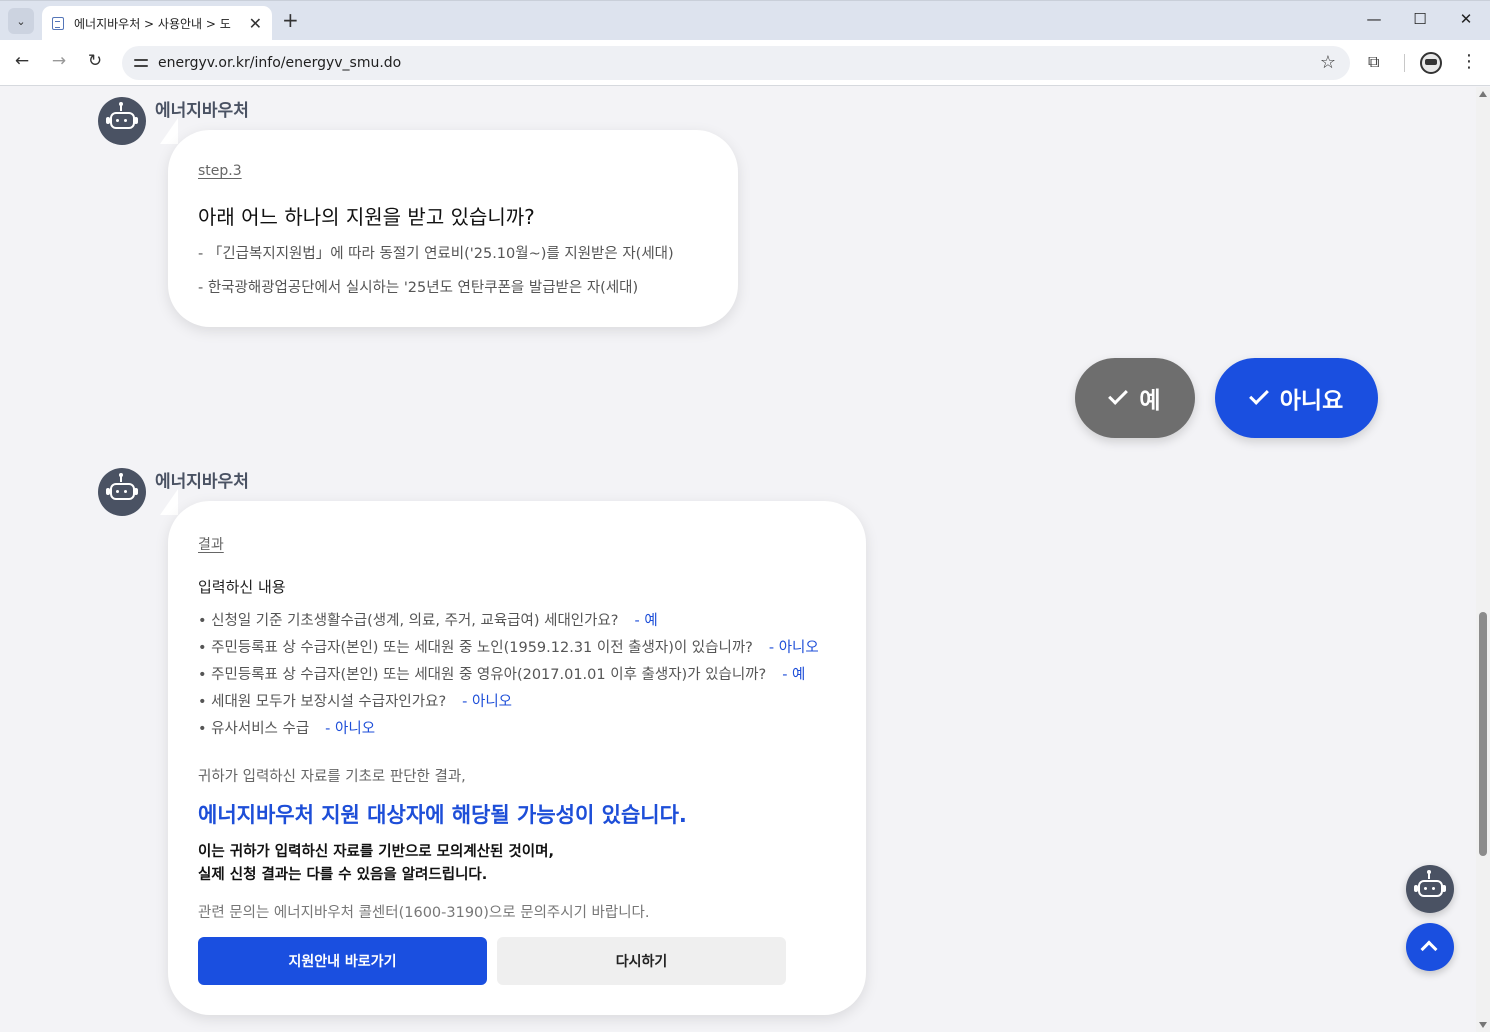  What do you see at coordinates (143, 63) in the screenshot?
I see `site-settings-icon` at bounding box center [143, 63].